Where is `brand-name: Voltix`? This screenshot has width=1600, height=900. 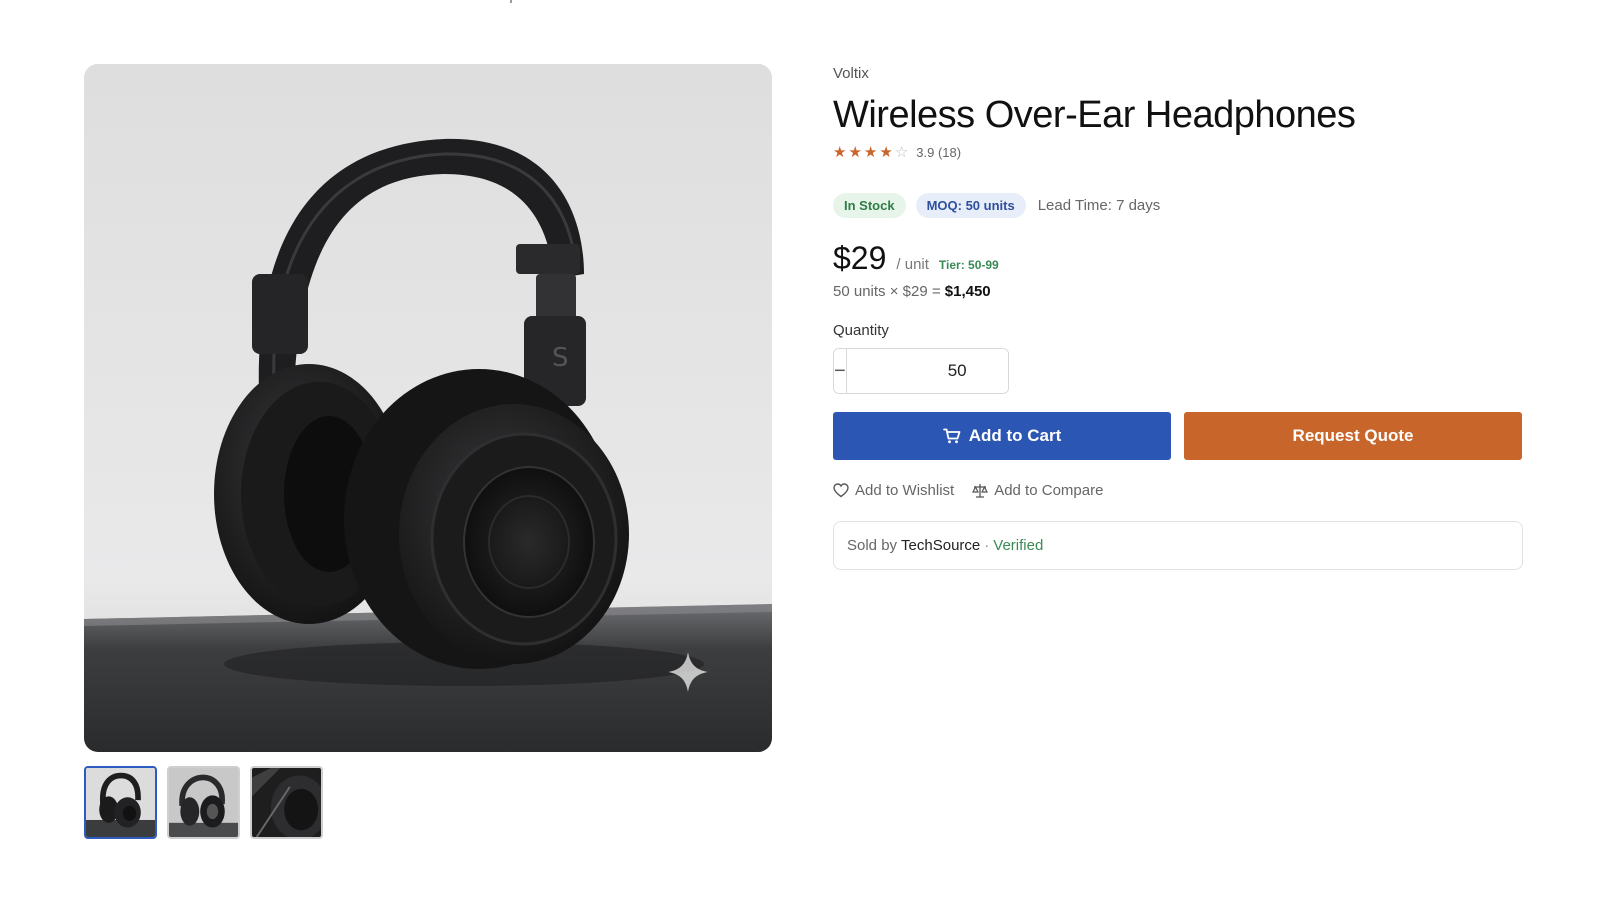
brand-name: Voltix is located at coordinates (1178, 73).